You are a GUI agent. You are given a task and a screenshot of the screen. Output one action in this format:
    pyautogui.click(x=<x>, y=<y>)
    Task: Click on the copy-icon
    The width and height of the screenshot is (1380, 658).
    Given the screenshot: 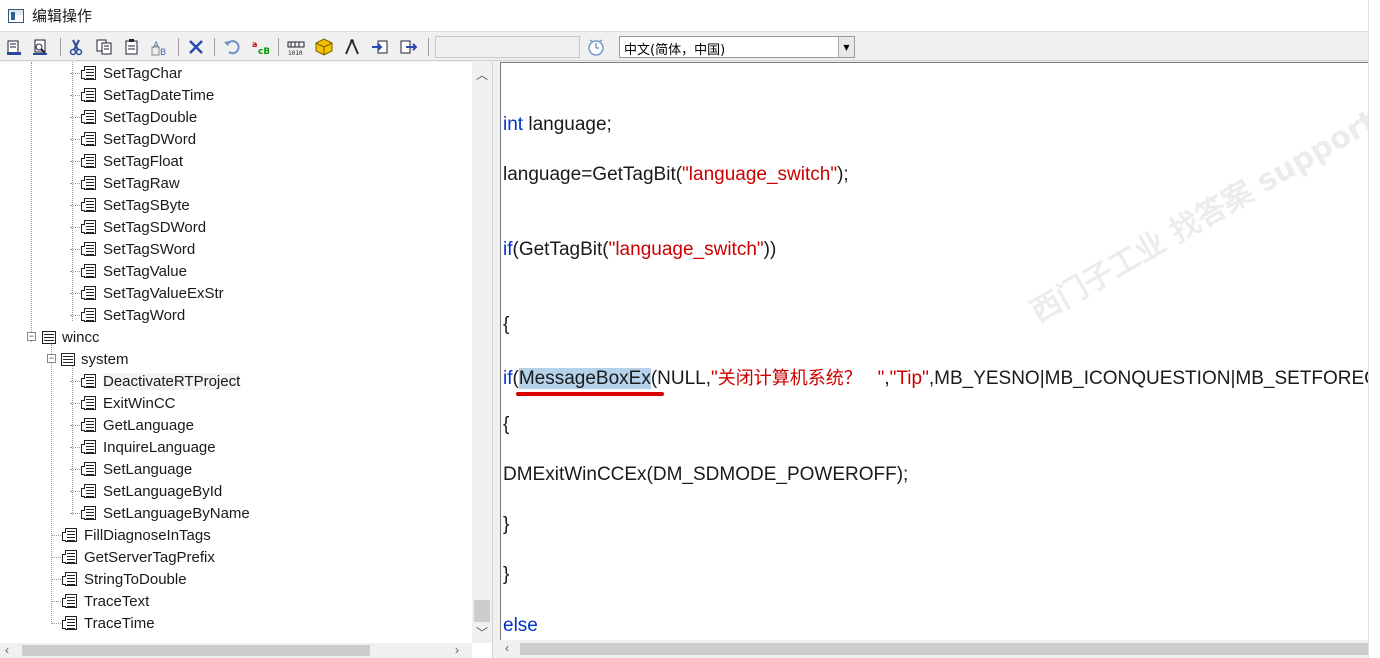 What is the action you would take?
    pyautogui.click(x=104, y=47)
    